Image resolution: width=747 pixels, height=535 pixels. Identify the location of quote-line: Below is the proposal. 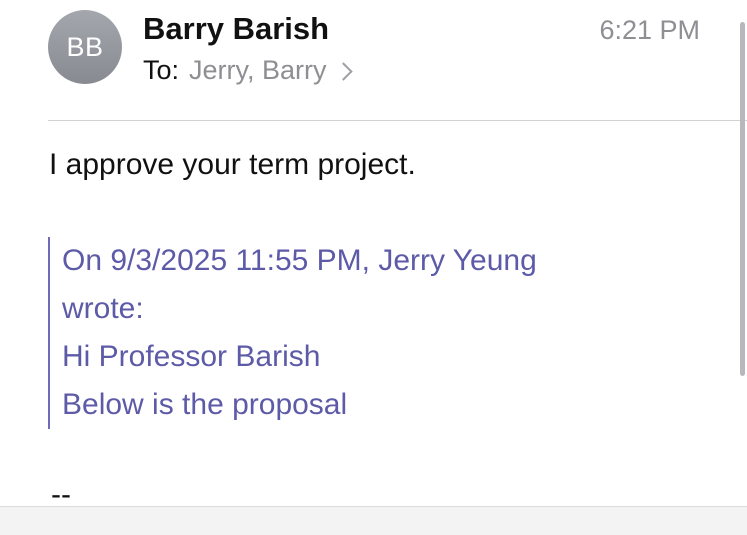
(205, 404).